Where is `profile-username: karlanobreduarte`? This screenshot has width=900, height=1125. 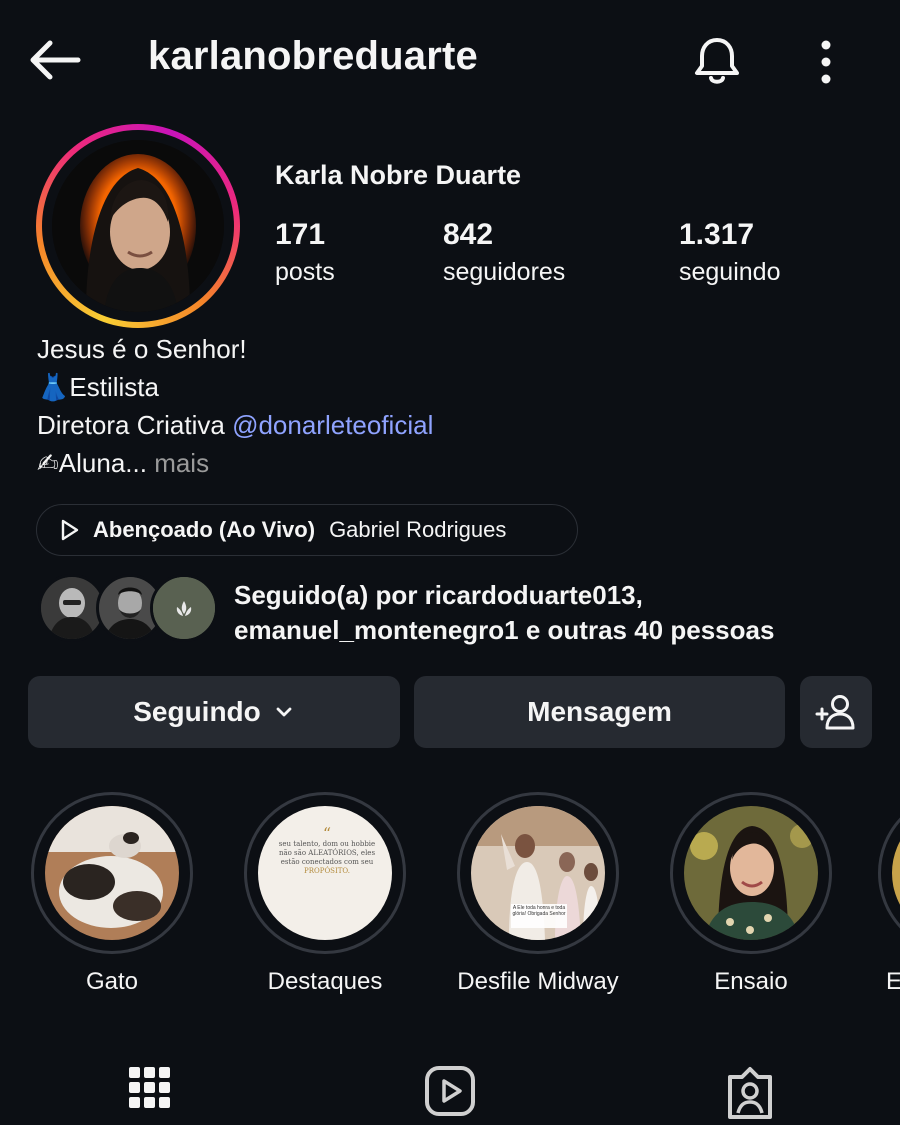
profile-username: karlanobreduarte is located at coordinates (313, 56).